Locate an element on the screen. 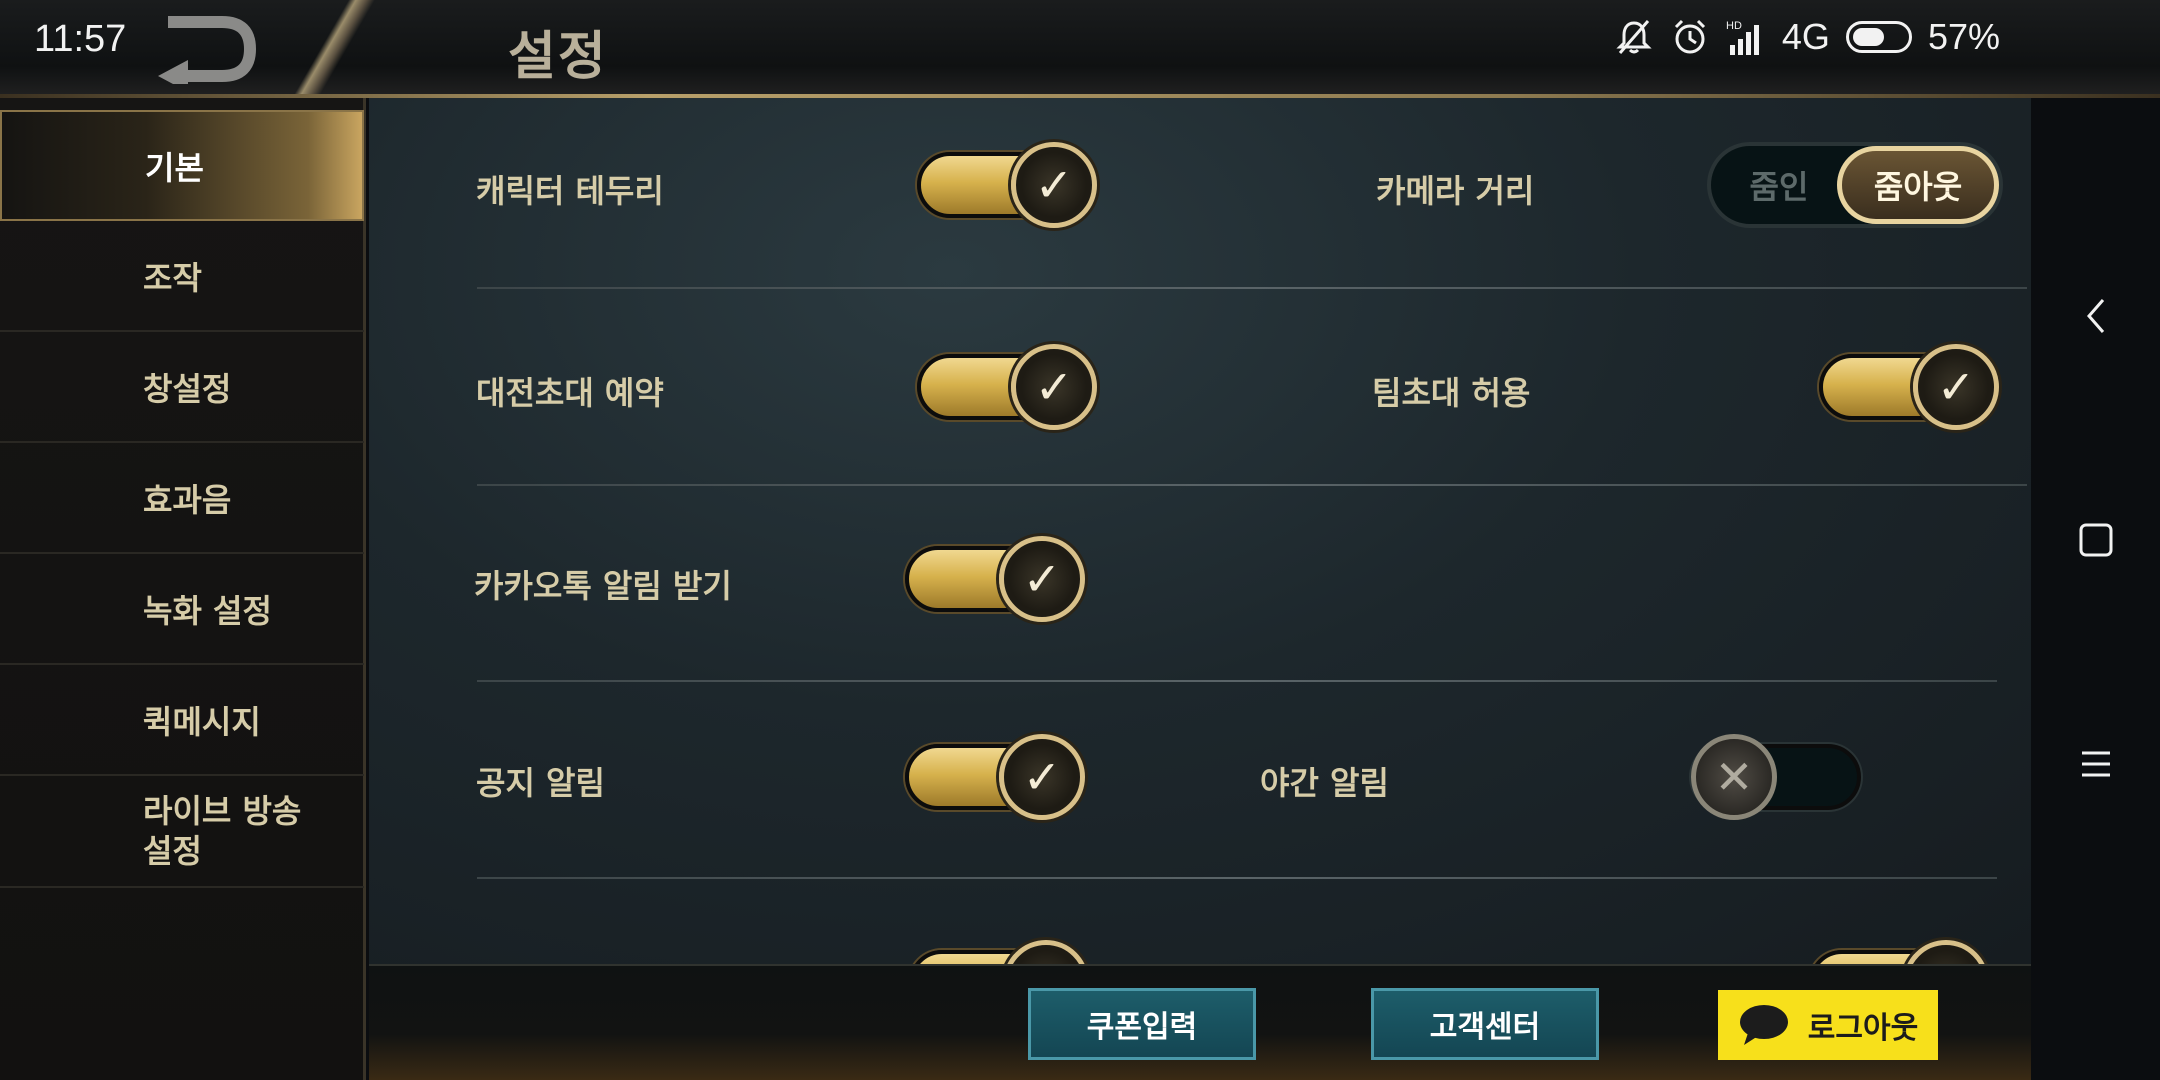 This screenshot has height=1080, width=2160. zoom-out-option: 줌아웃 is located at coordinates (1918, 185).